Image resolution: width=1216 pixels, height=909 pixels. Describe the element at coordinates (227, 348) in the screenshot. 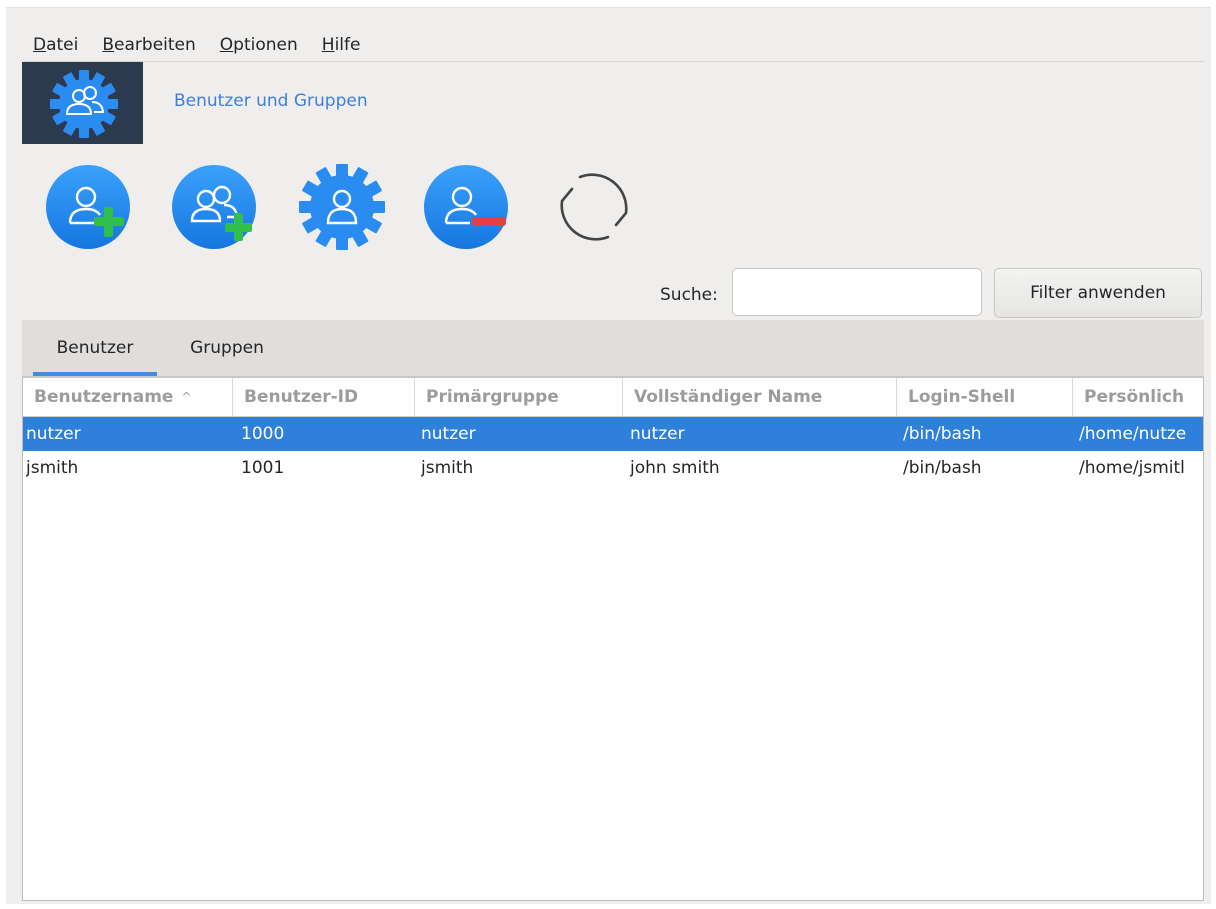

I see `tab-gruppen: Gruppen` at that location.